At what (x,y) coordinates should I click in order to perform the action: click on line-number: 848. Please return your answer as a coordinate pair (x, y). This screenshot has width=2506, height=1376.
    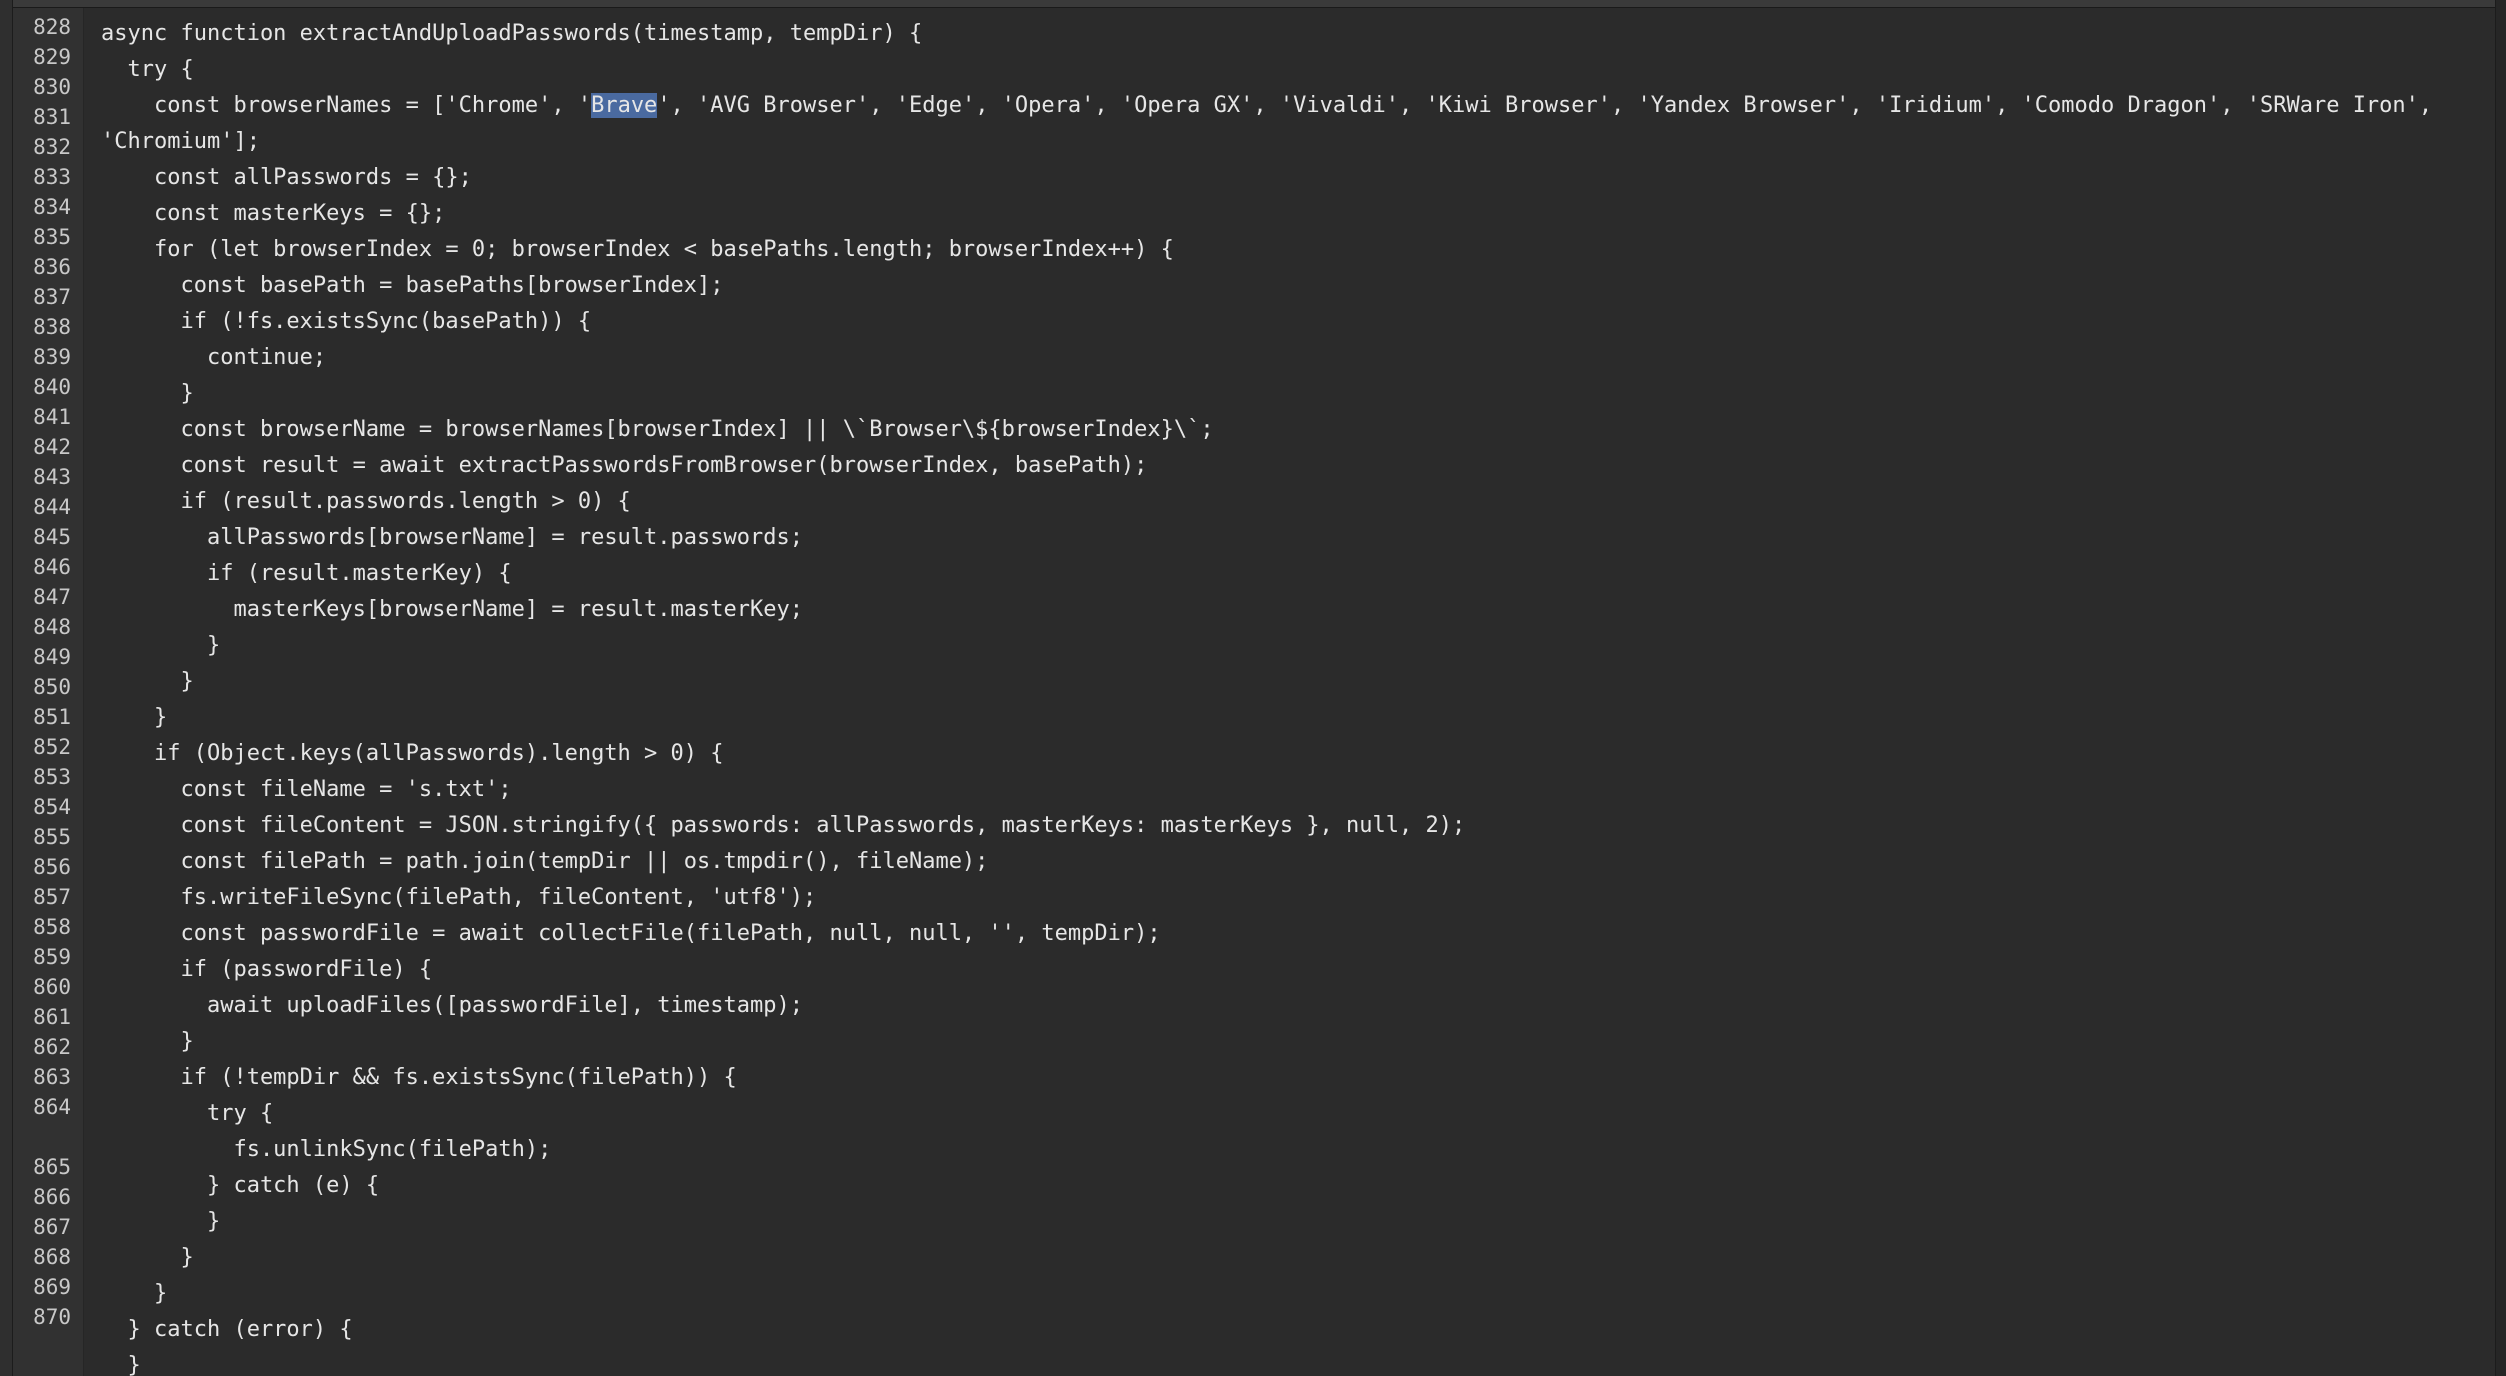
    Looking at the image, I should click on (52, 627).